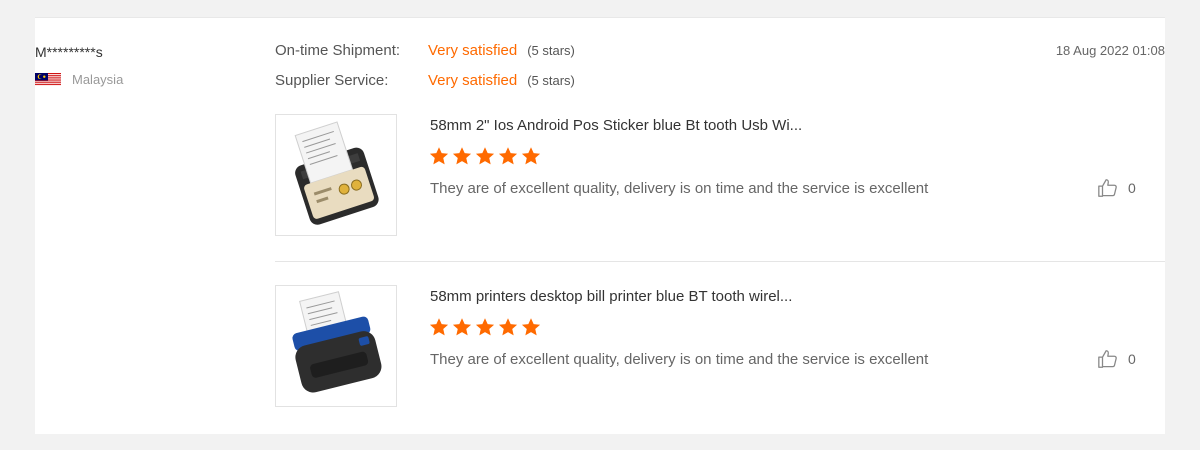 The image size is (1200, 450). Describe the element at coordinates (1110, 50) in the screenshot. I see `review-date: 18 Aug 2022 01:08` at that location.